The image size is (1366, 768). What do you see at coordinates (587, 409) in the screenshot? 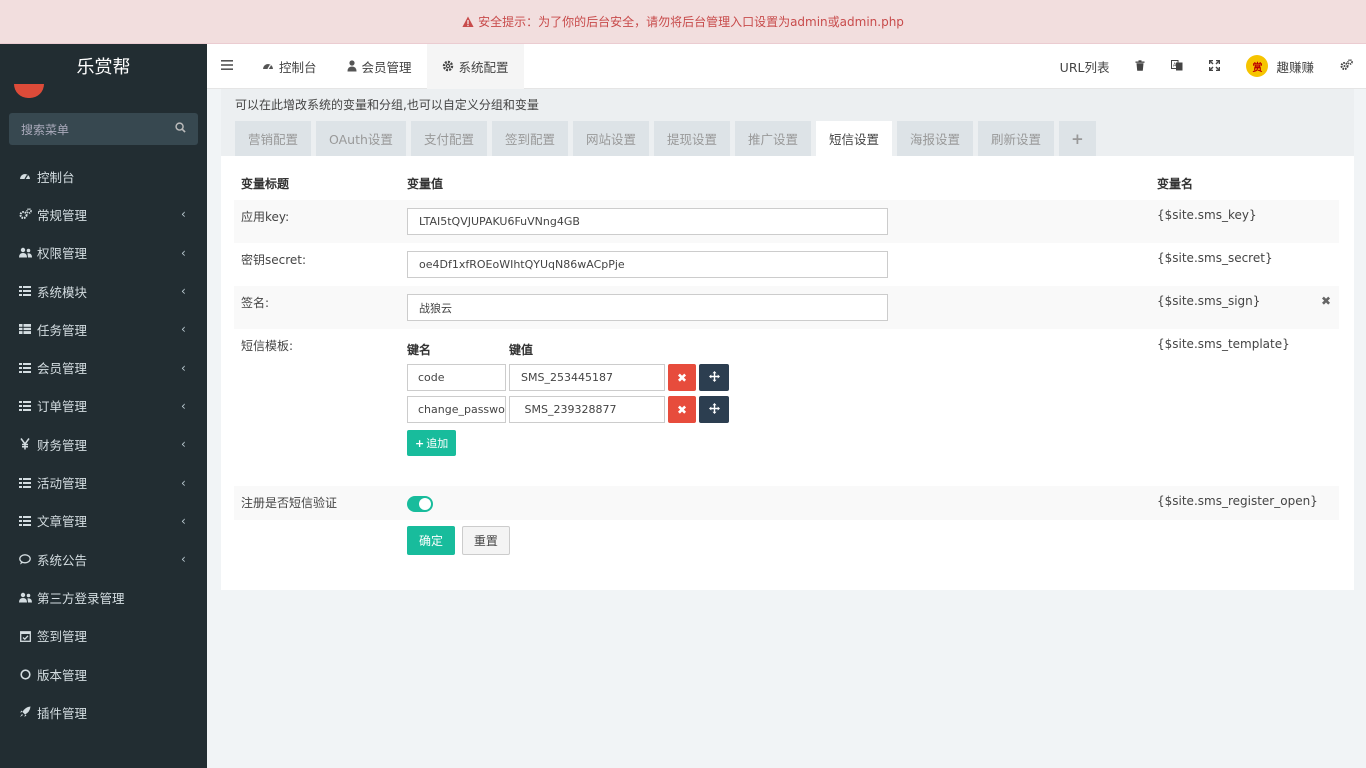
I see `kv-value-input: SMS_239328877` at bounding box center [587, 409].